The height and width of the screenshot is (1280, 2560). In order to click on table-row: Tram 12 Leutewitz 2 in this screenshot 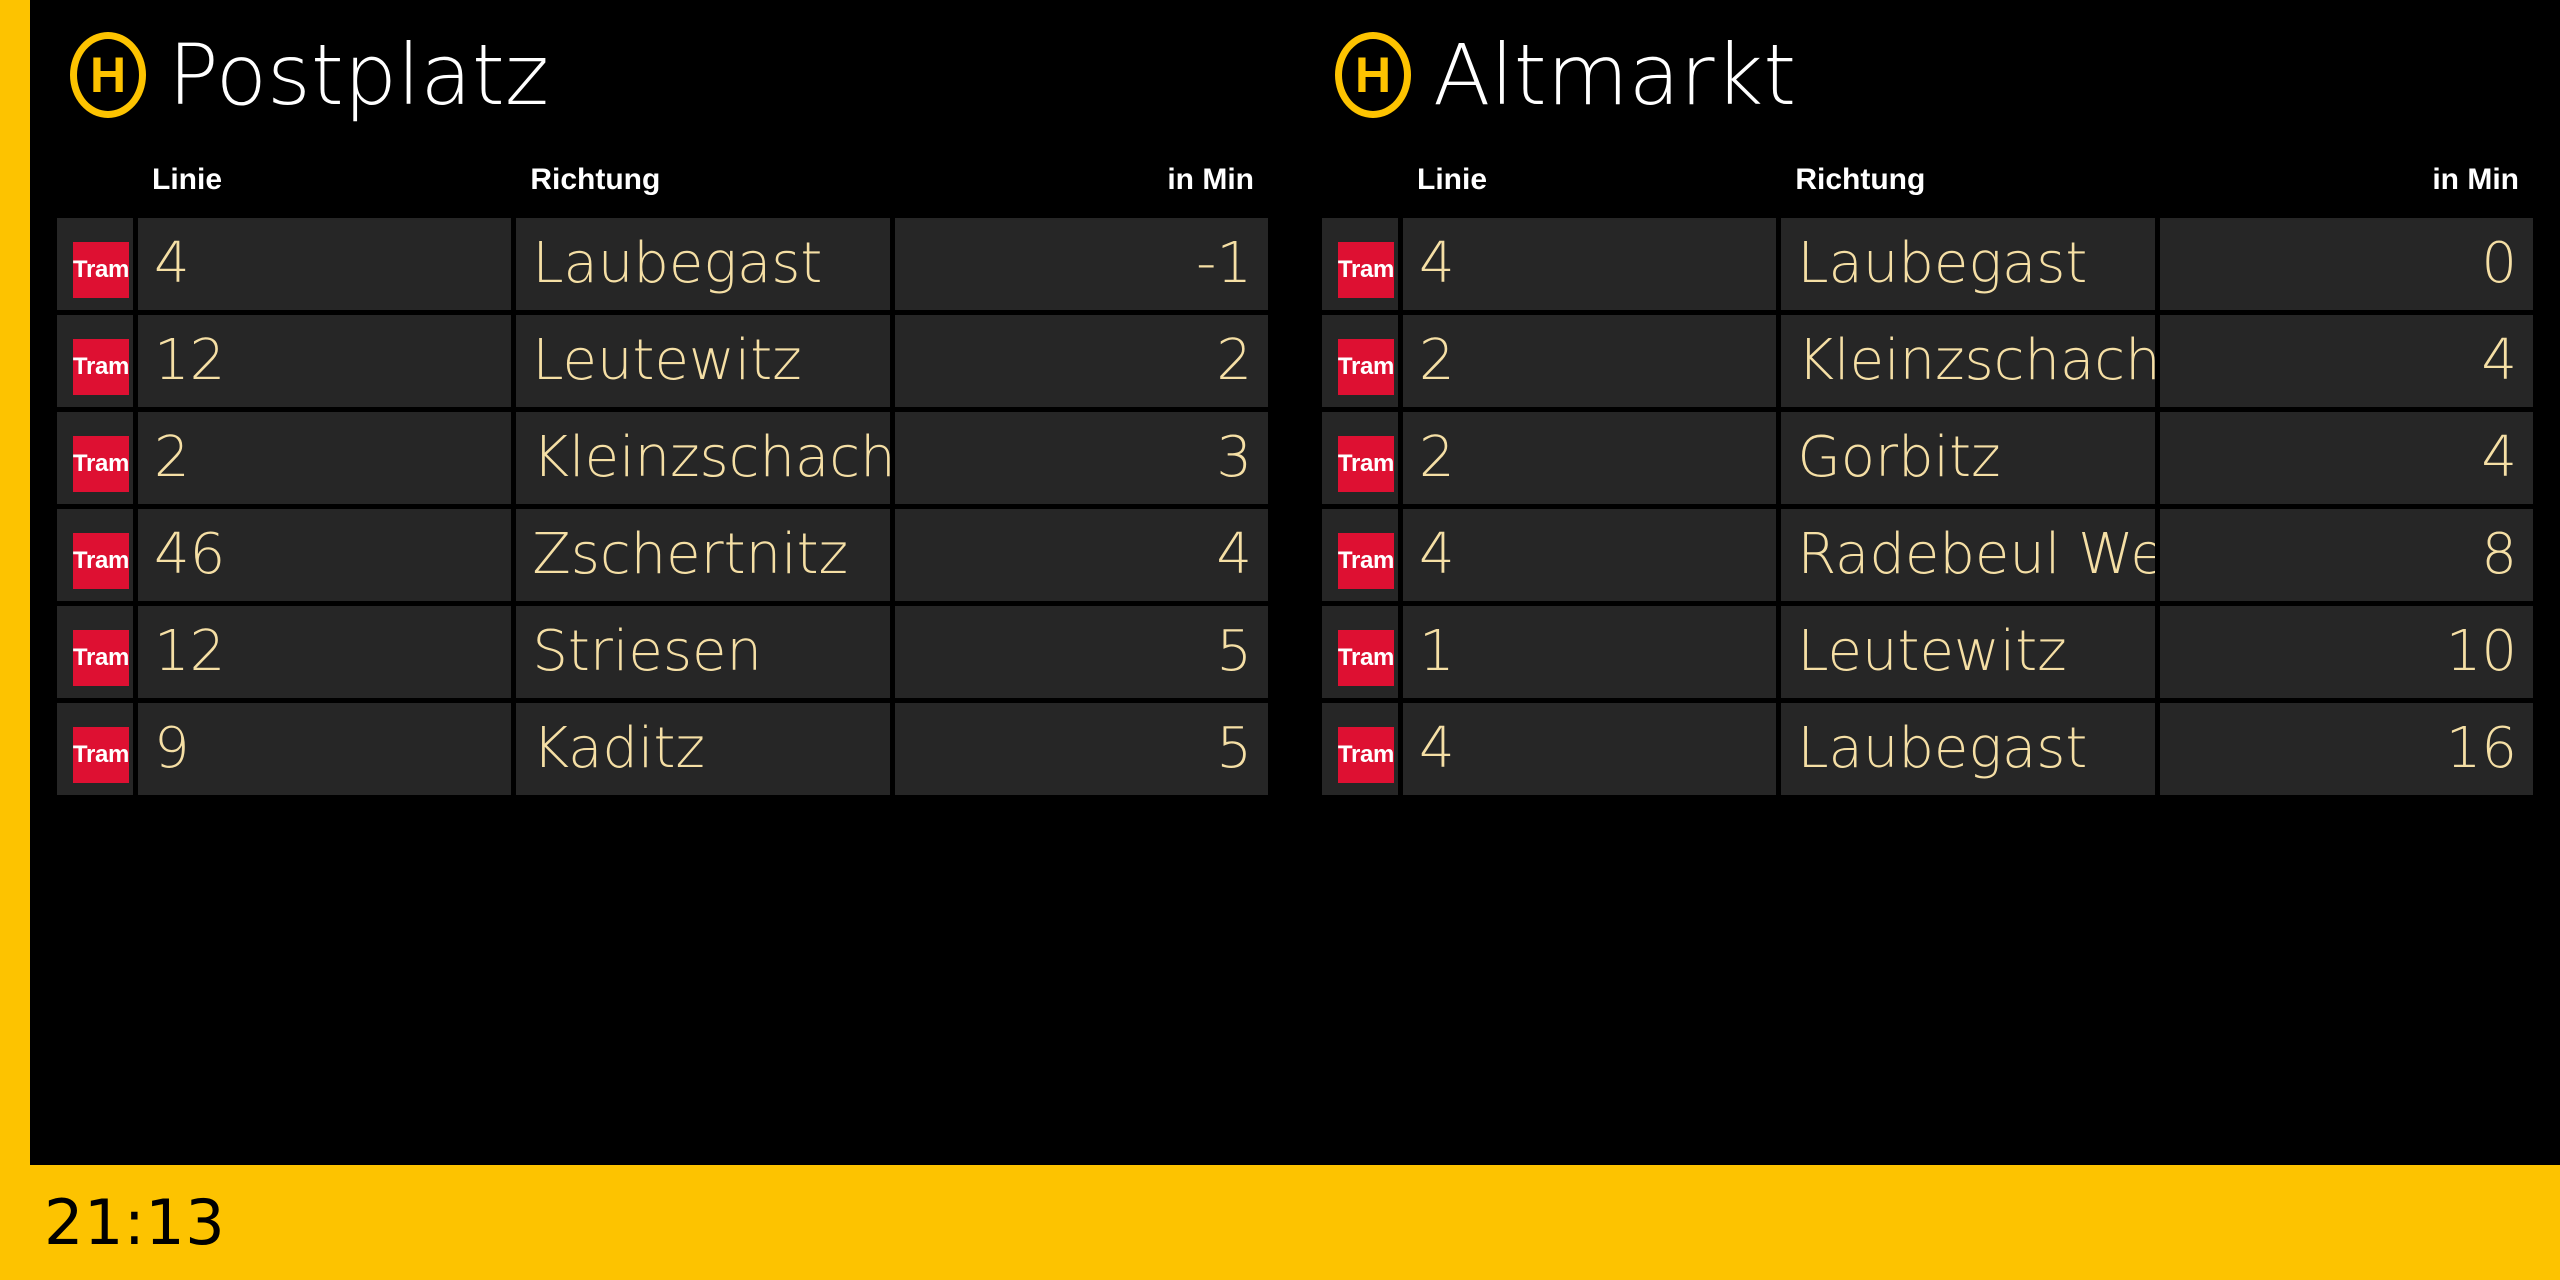, I will do `click(662, 361)`.